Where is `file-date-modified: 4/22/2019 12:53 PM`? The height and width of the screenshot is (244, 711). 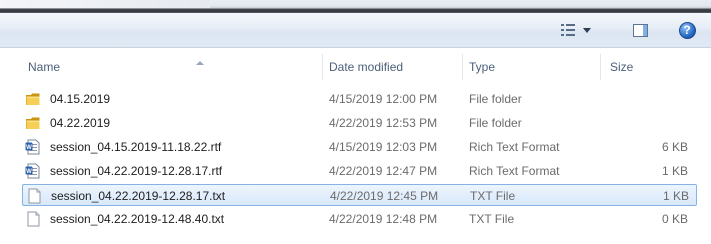 file-date-modified: 4/22/2019 12:53 PM is located at coordinates (383, 123).